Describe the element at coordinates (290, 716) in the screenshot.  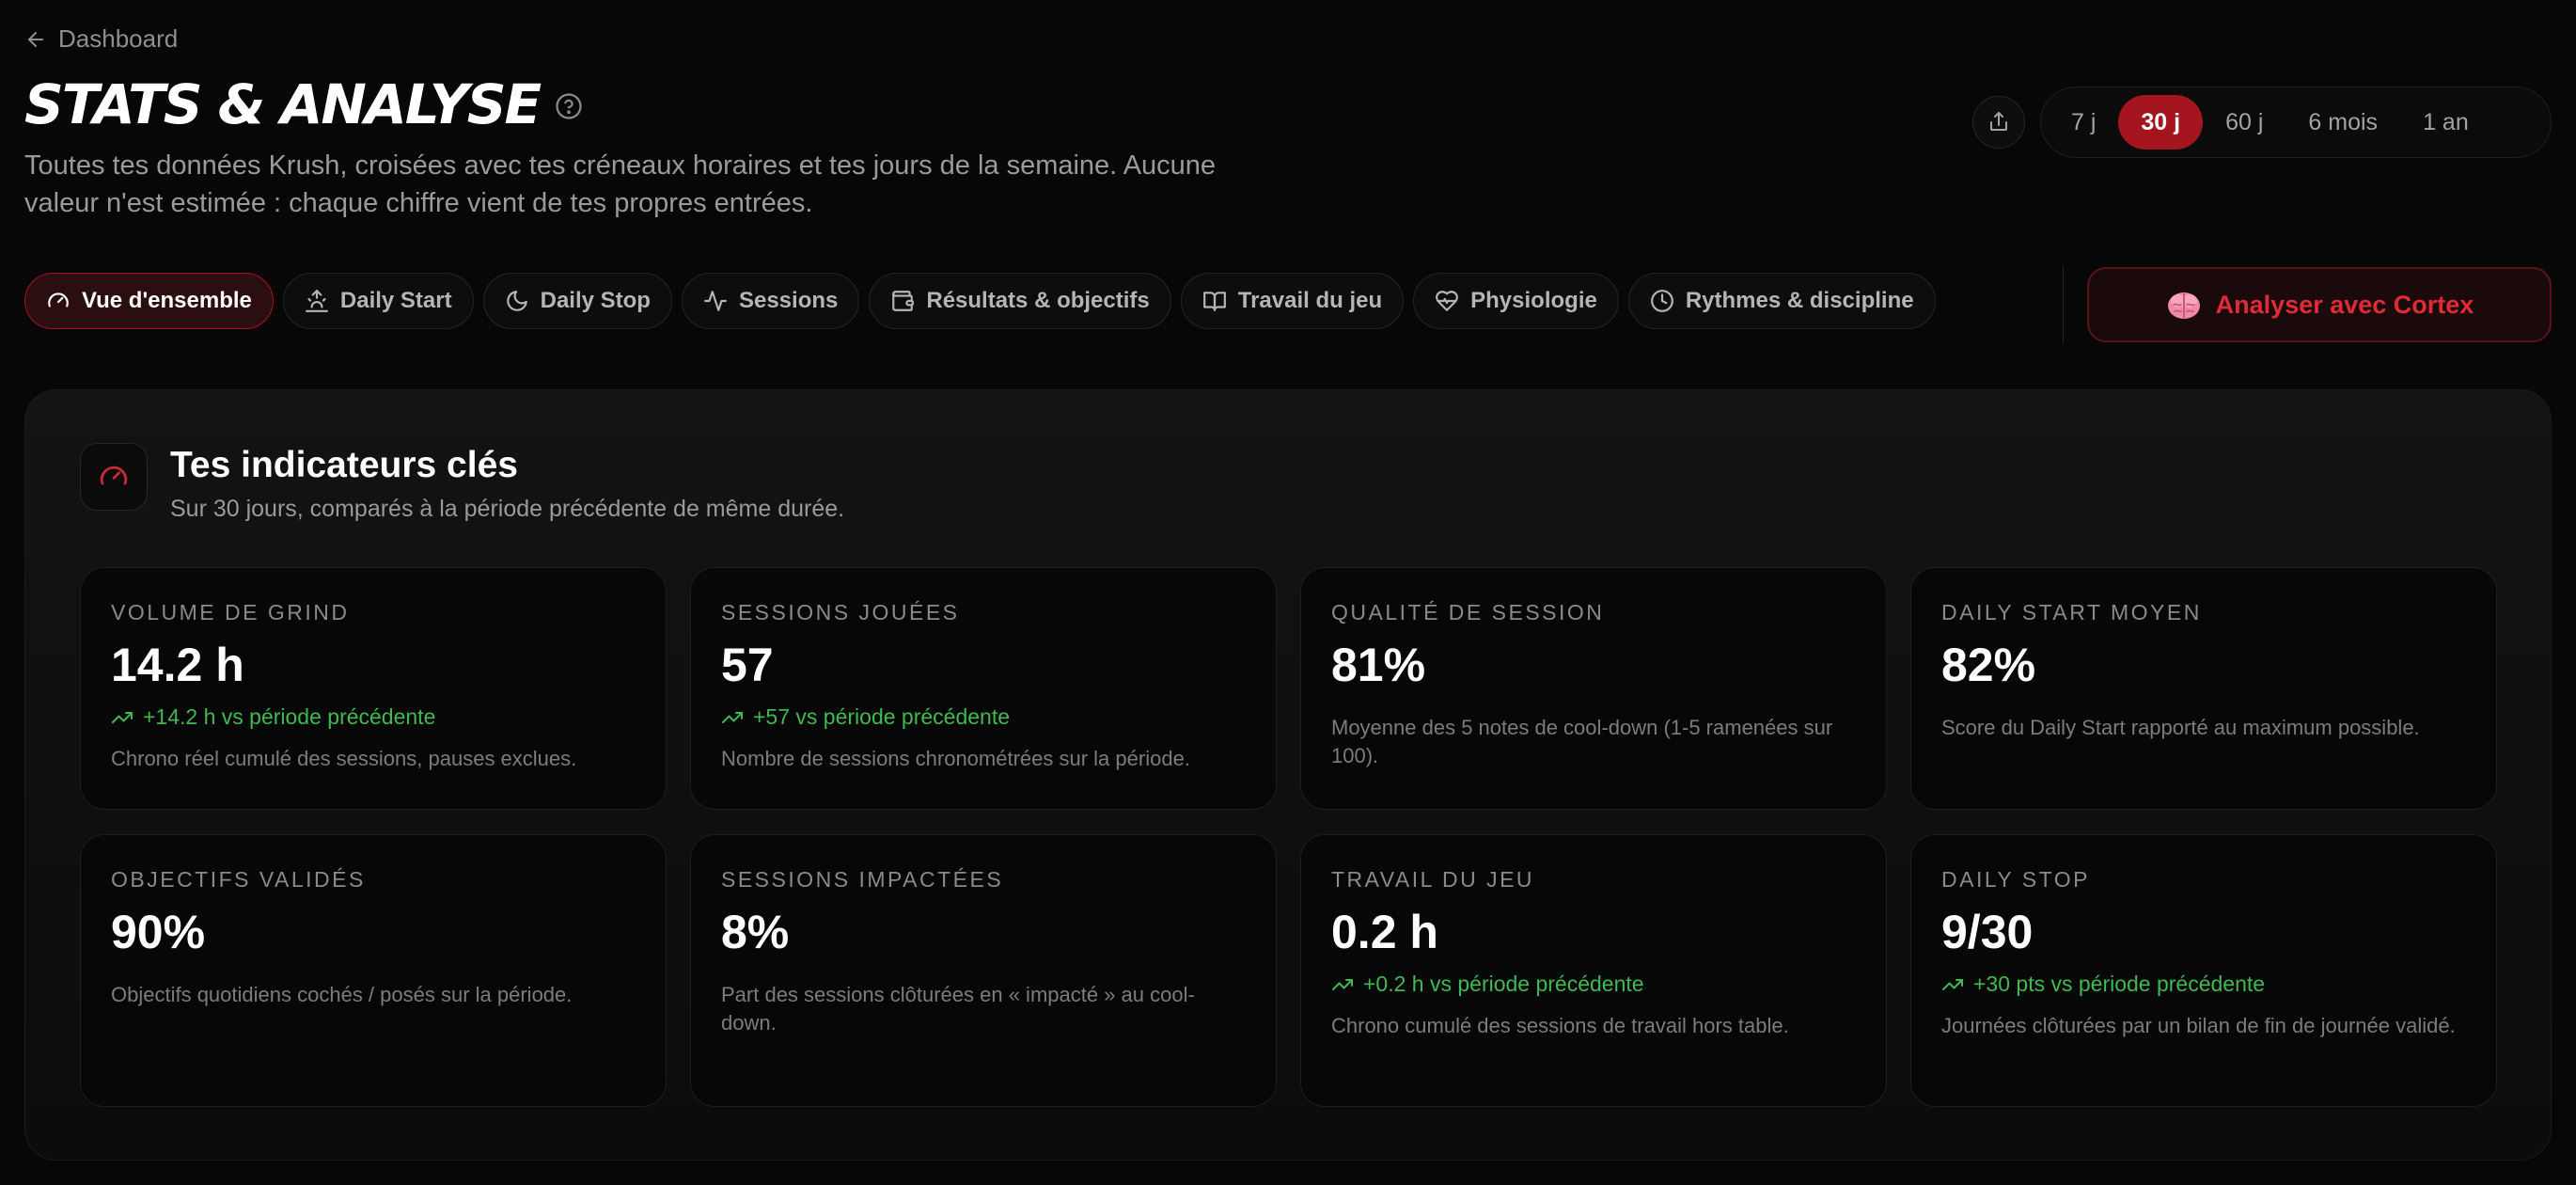
I see `kpi-delta-text: +14.2 h vs période précédente` at that location.